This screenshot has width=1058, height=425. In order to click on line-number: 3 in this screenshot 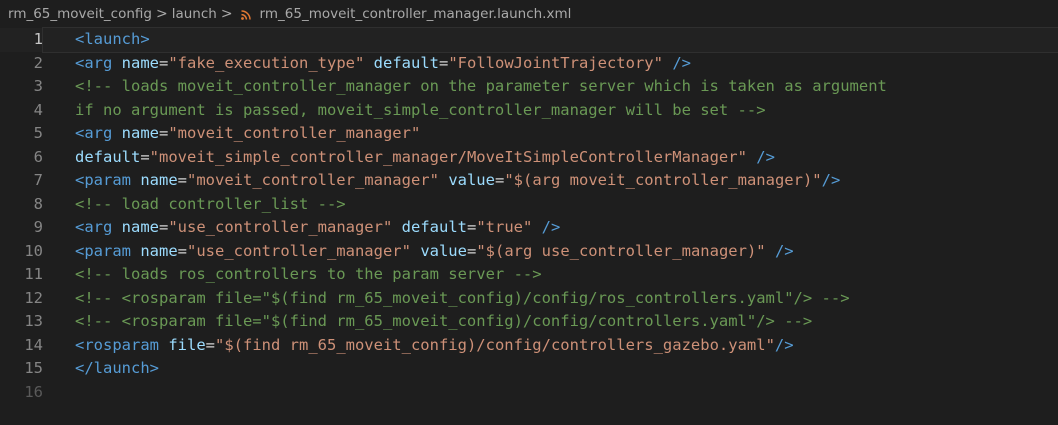, I will do `click(38, 86)`.